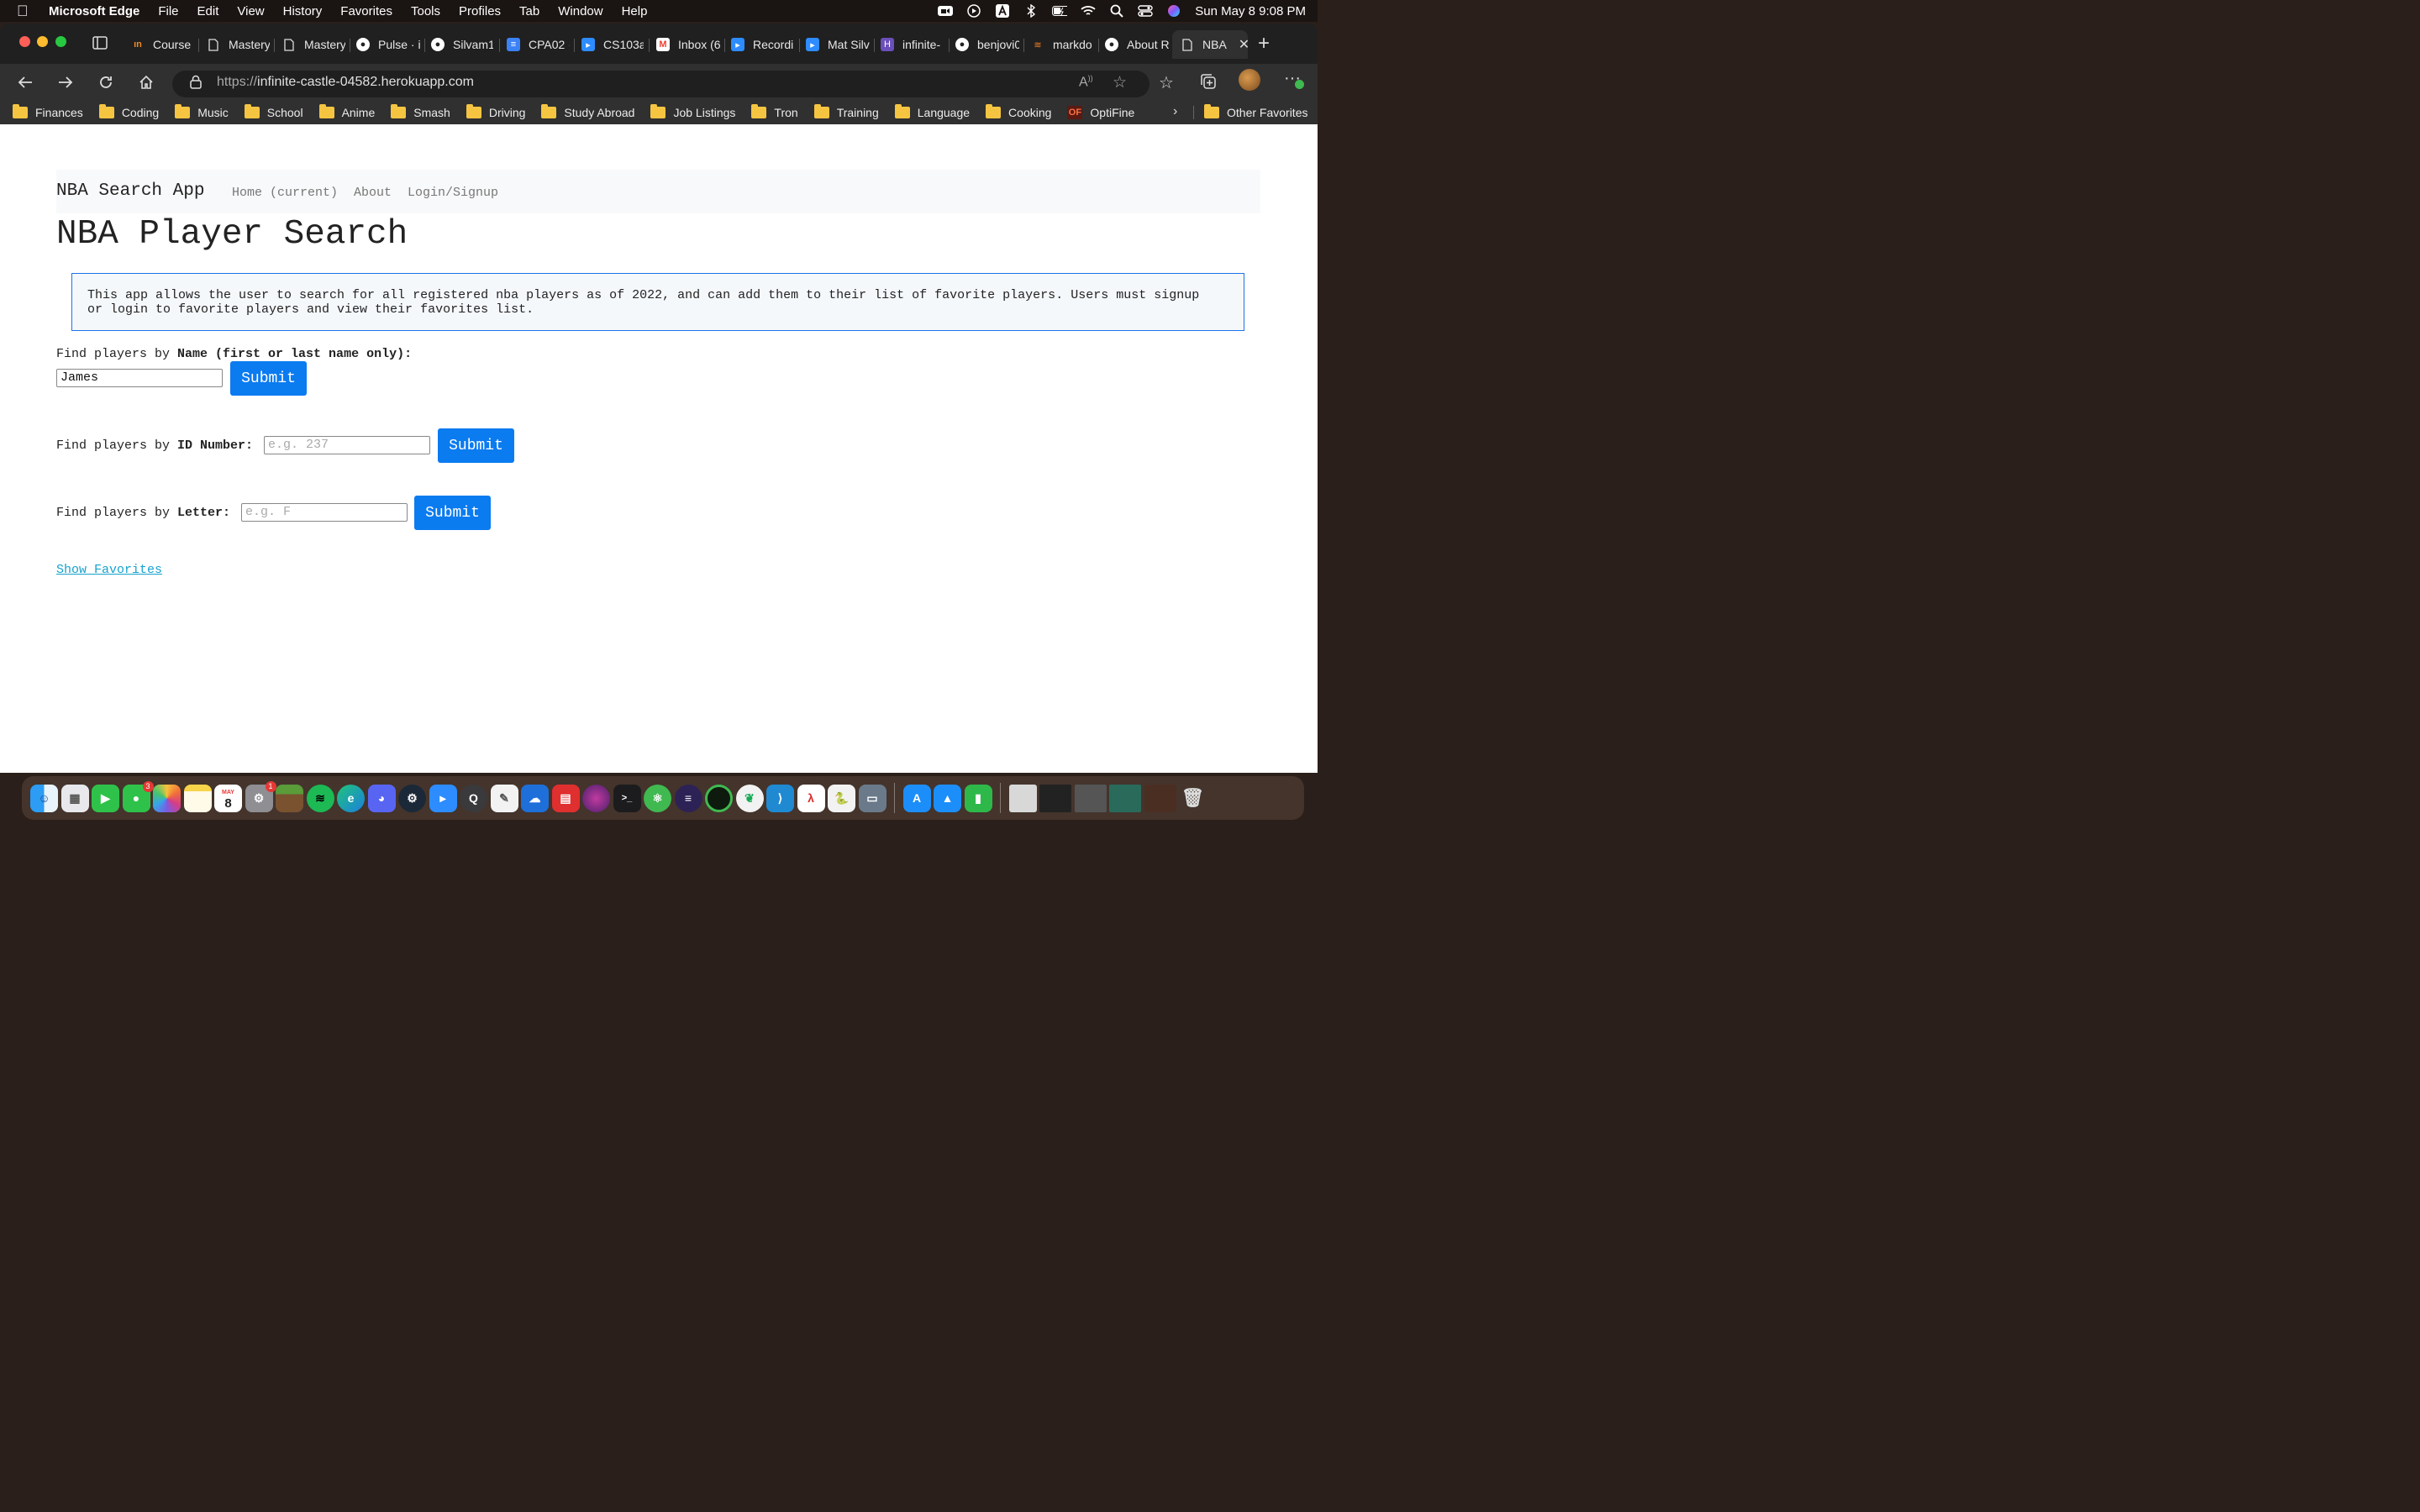 Image resolution: width=2420 pixels, height=1512 pixels. Describe the element at coordinates (1173, 11) in the screenshot. I see `siri-icon` at that location.